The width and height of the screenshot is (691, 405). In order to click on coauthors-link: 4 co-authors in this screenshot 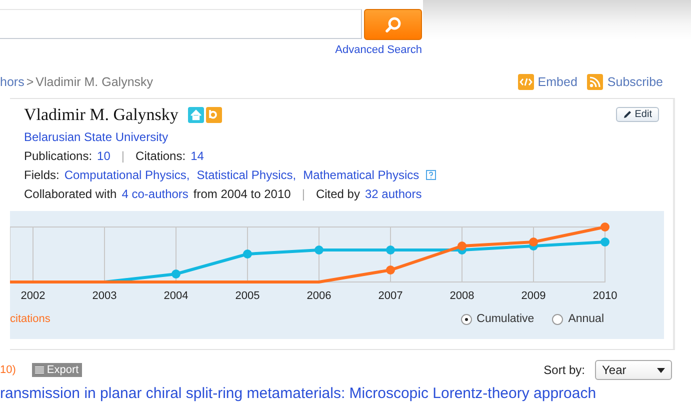, I will do `click(155, 194)`.